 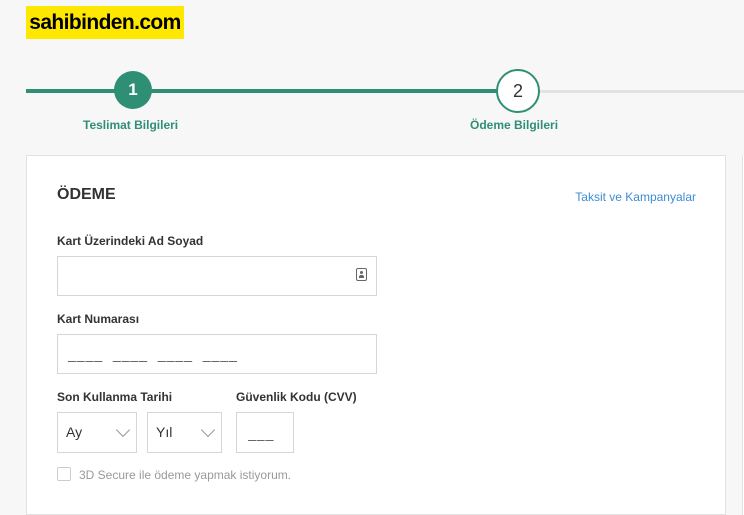 What do you see at coordinates (296, 397) in the screenshot?
I see `cvv-label: Güvenlik Kodu (CVV)` at bounding box center [296, 397].